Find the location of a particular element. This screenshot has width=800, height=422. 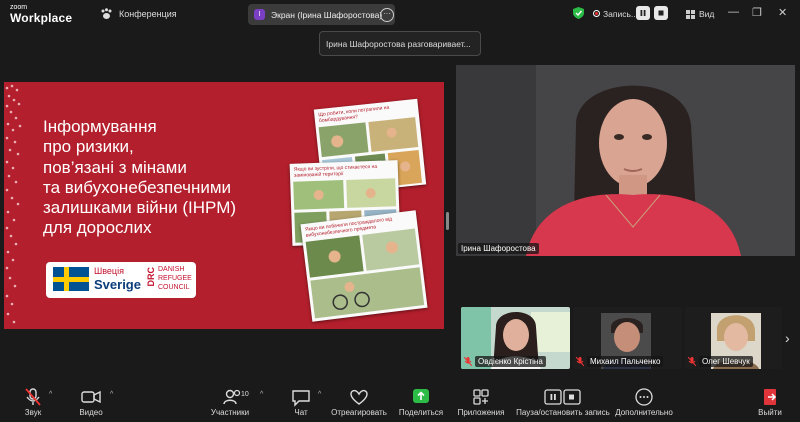

sweden-label-small: Швеція is located at coordinates (109, 271).